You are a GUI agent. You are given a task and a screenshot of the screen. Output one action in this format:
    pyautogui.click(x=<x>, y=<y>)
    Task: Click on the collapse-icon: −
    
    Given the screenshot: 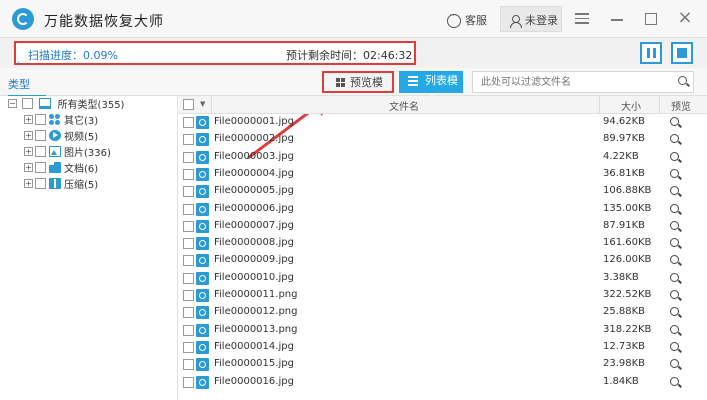 What is the action you would take?
    pyautogui.click(x=12, y=103)
    